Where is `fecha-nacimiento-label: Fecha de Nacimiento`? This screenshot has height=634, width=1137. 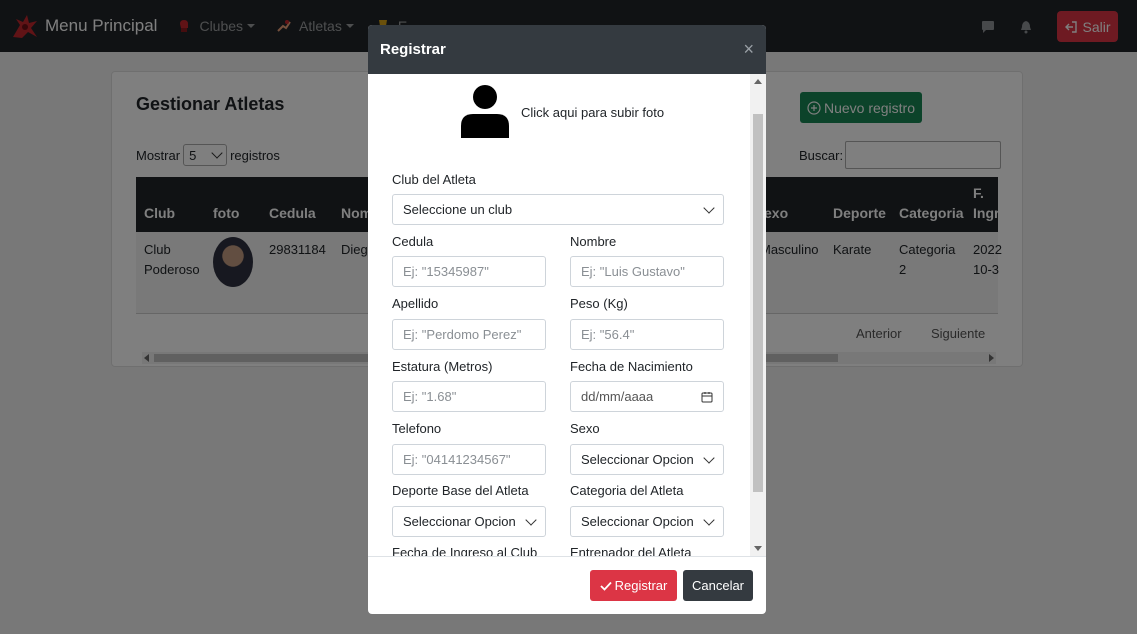 fecha-nacimiento-label: Fecha de Nacimiento is located at coordinates (631, 366).